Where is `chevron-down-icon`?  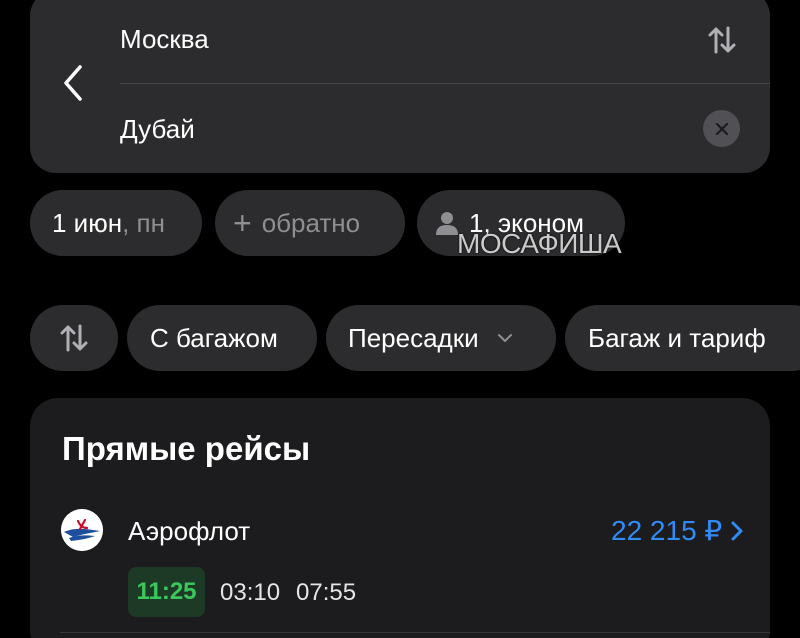
chevron-down-icon is located at coordinates (504, 338).